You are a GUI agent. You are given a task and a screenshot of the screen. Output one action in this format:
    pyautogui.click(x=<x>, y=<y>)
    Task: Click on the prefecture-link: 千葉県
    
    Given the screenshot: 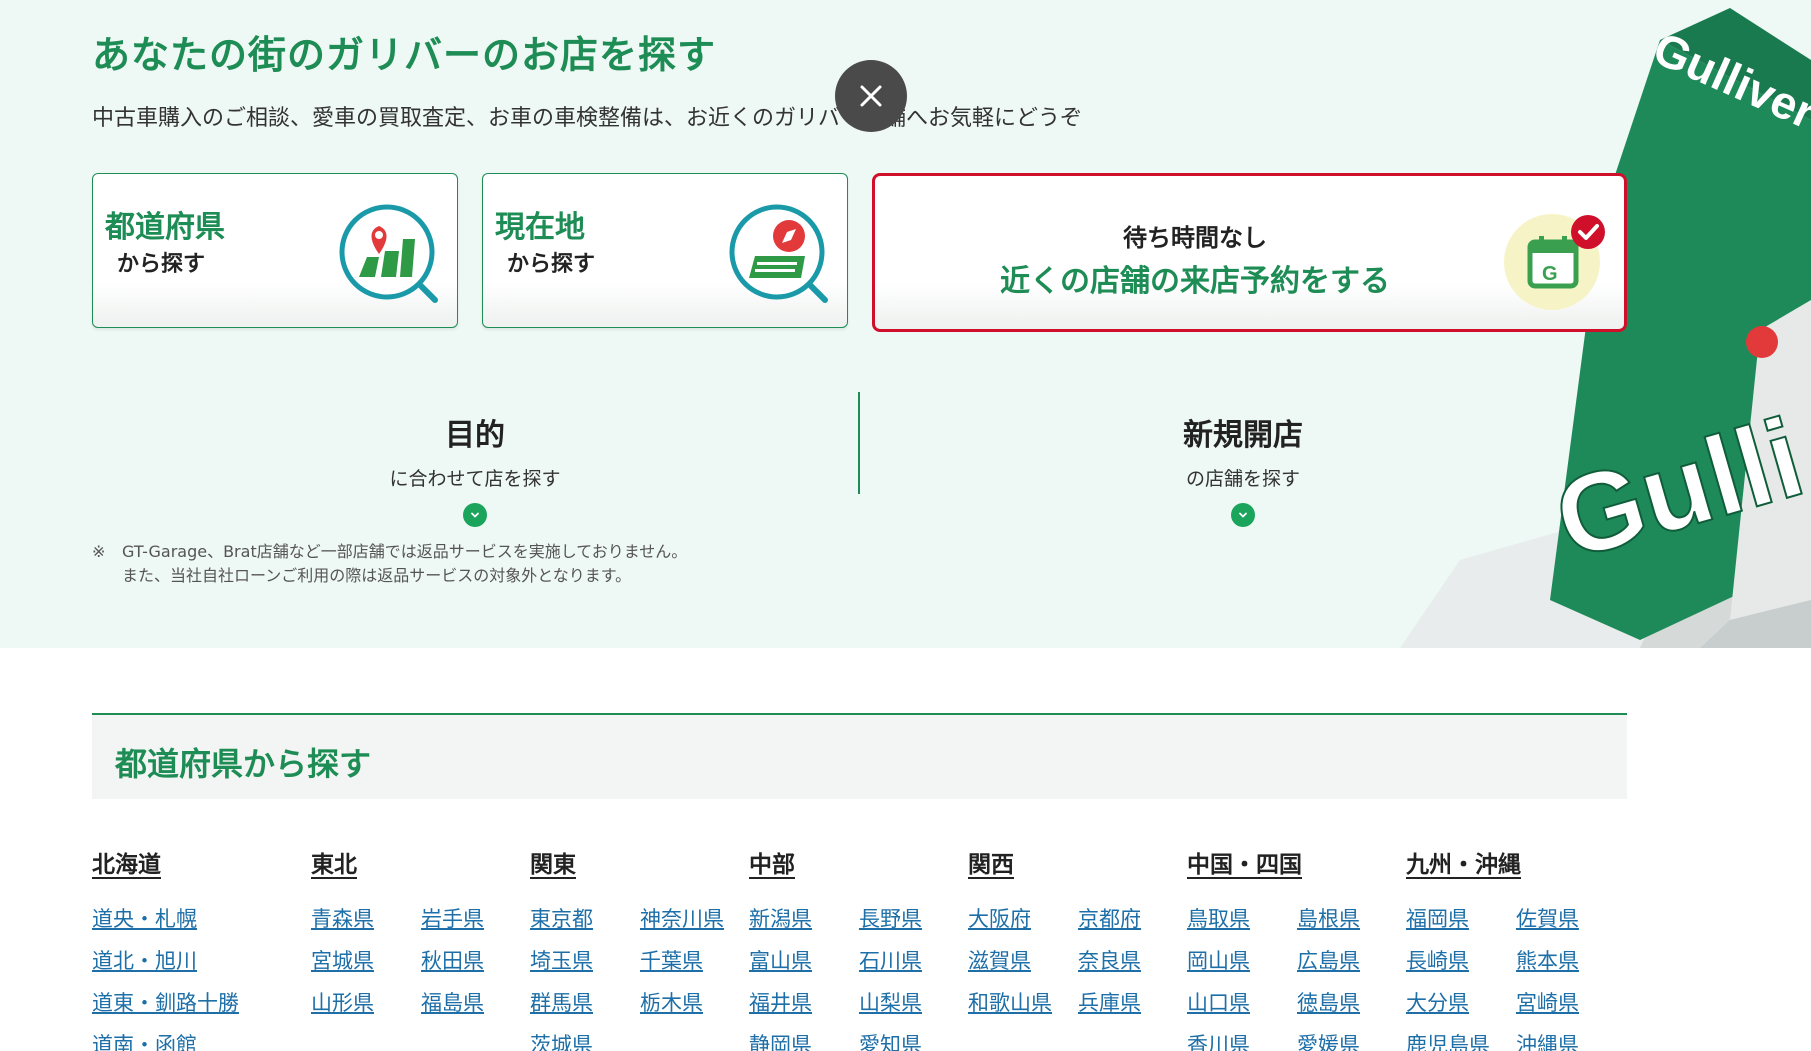 What is the action you would take?
    pyautogui.click(x=695, y=961)
    